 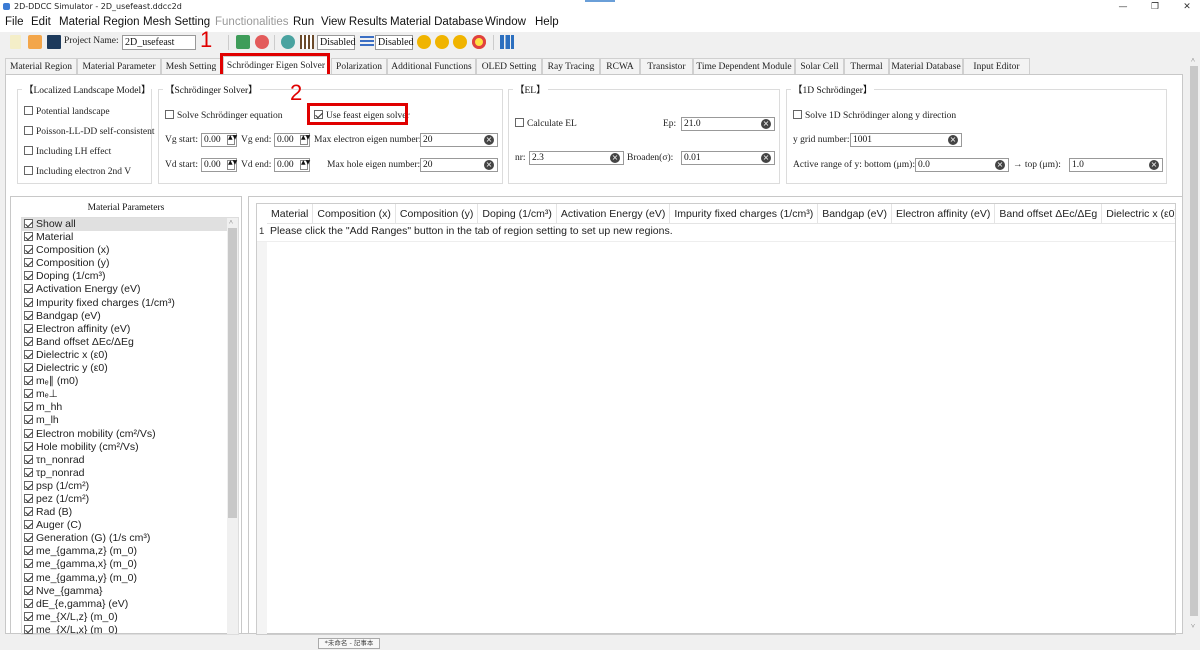 What do you see at coordinates (424, 42) in the screenshot?
I see `run-icon` at bounding box center [424, 42].